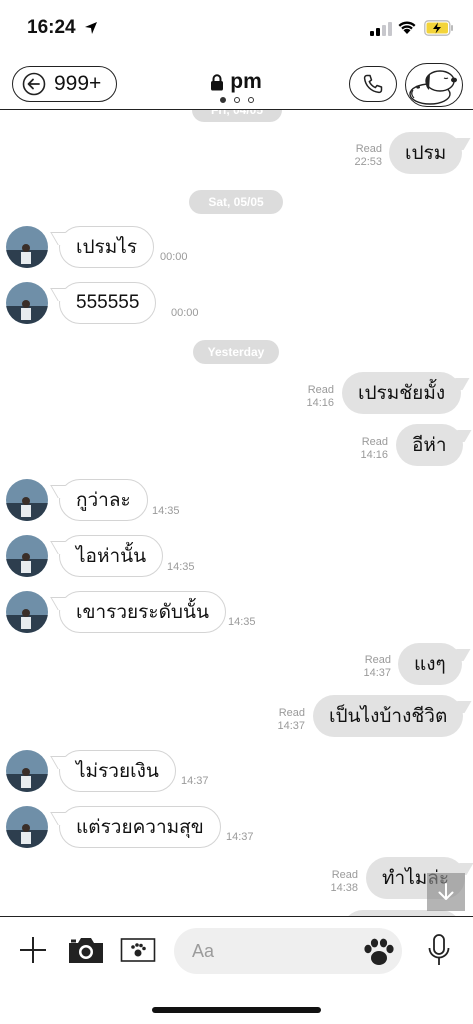 The image size is (473, 1024). Describe the element at coordinates (368, 162) in the screenshot. I see `message-time: 22:53` at that location.